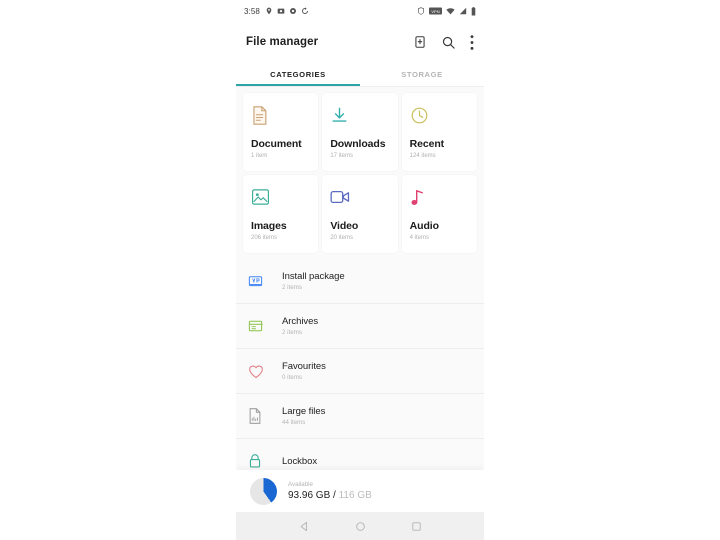 This screenshot has height=540, width=720. Describe the element at coordinates (359, 197) in the screenshot. I see `video-icon` at that location.